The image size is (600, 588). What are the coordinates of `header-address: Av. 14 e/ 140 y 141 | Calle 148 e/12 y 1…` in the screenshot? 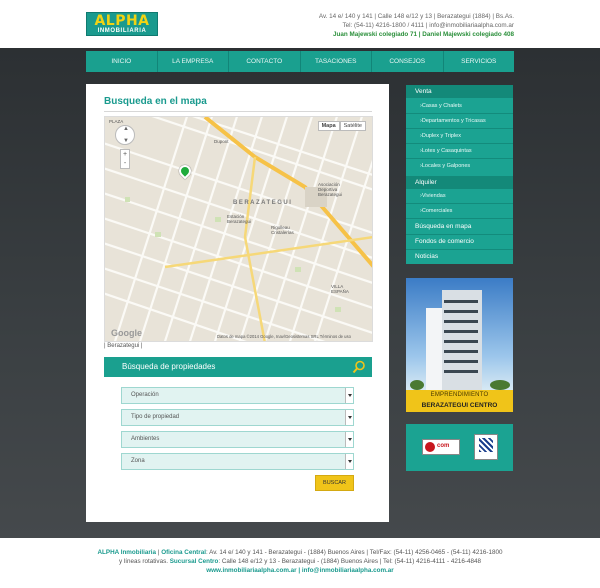 It's located at (416, 16).